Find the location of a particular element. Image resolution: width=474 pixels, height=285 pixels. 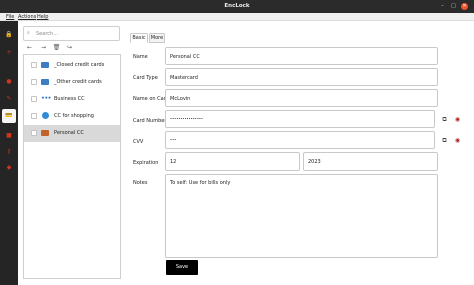

tab-basic: Basic is located at coordinates (139, 38).